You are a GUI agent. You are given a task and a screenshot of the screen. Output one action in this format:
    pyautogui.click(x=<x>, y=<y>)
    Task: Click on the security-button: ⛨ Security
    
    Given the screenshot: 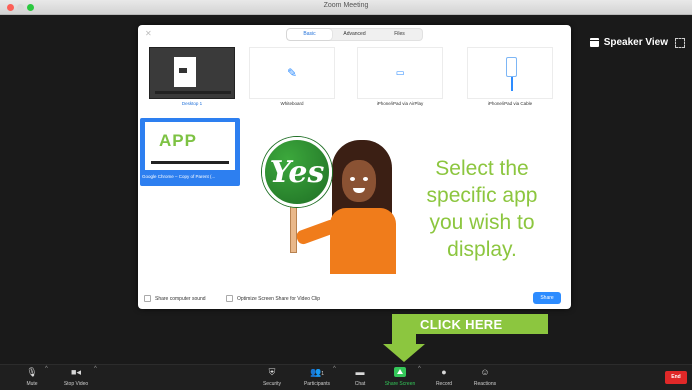 What is the action you would take?
    pyautogui.click(x=272, y=378)
    